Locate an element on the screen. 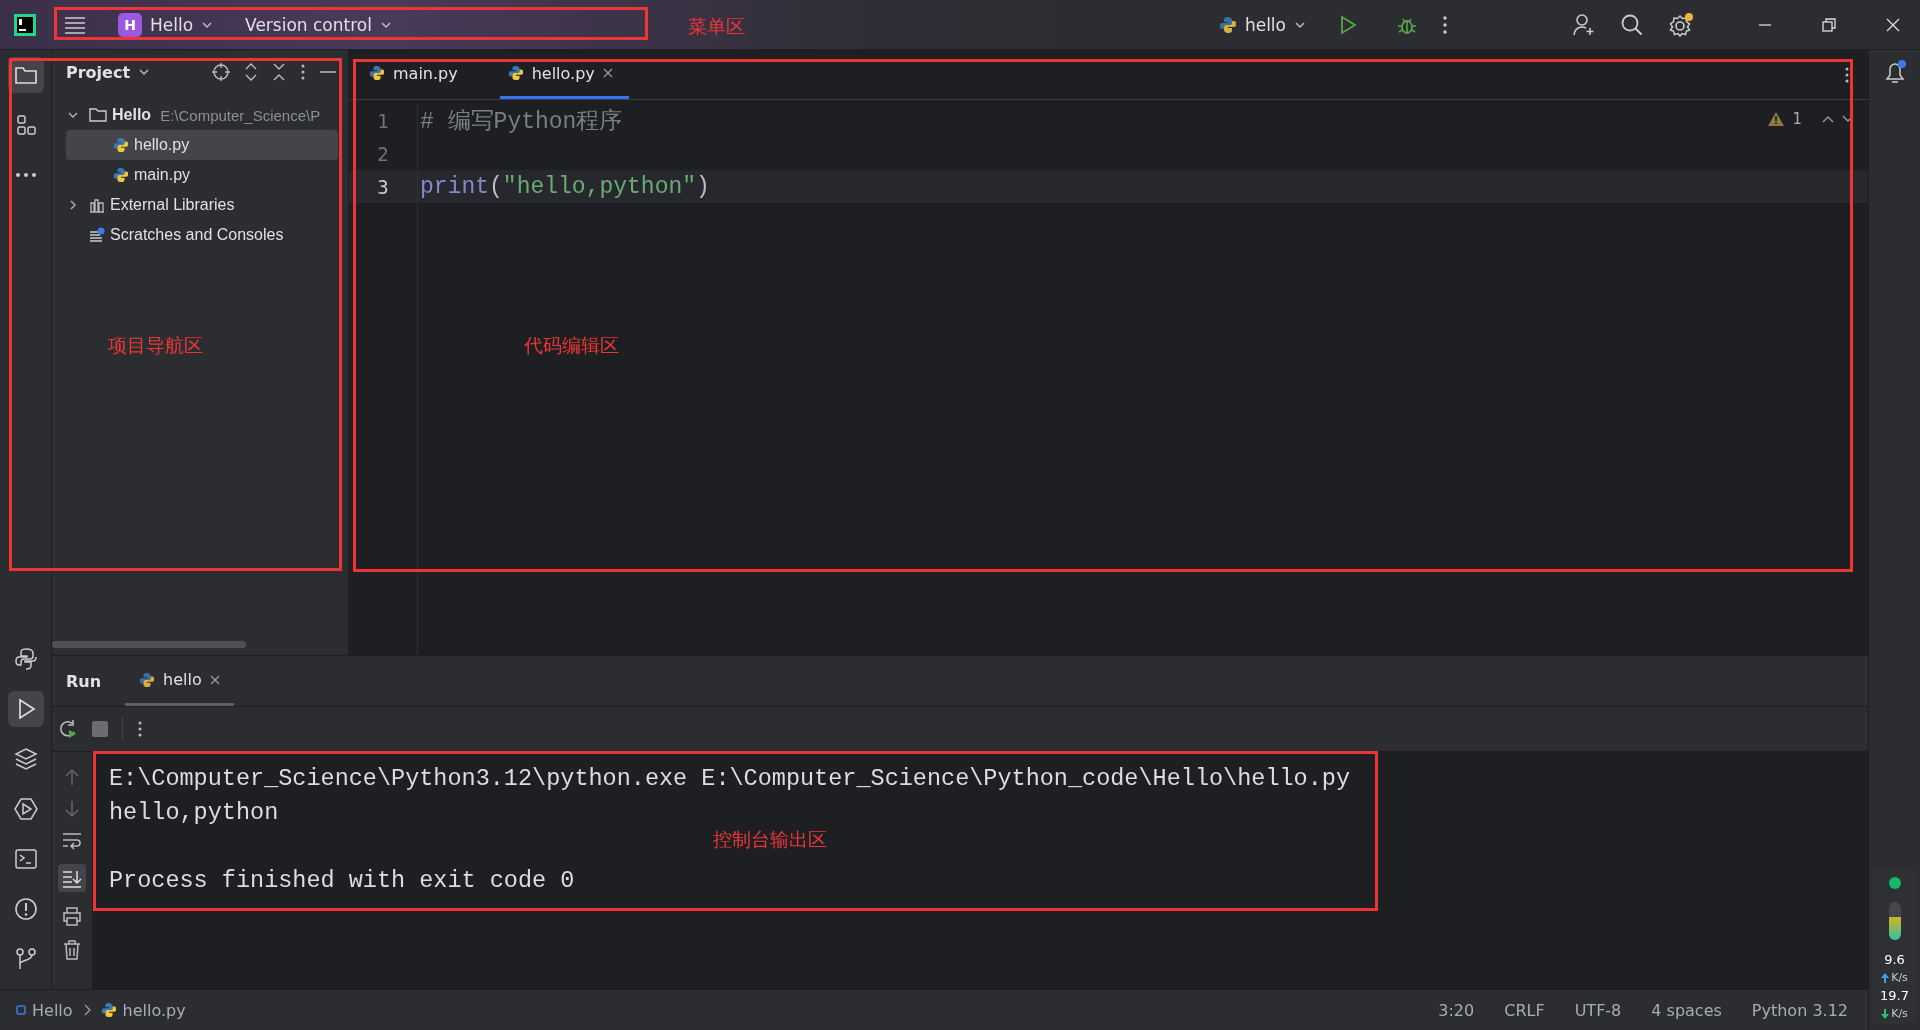  line-number: 1 is located at coordinates (383, 120).